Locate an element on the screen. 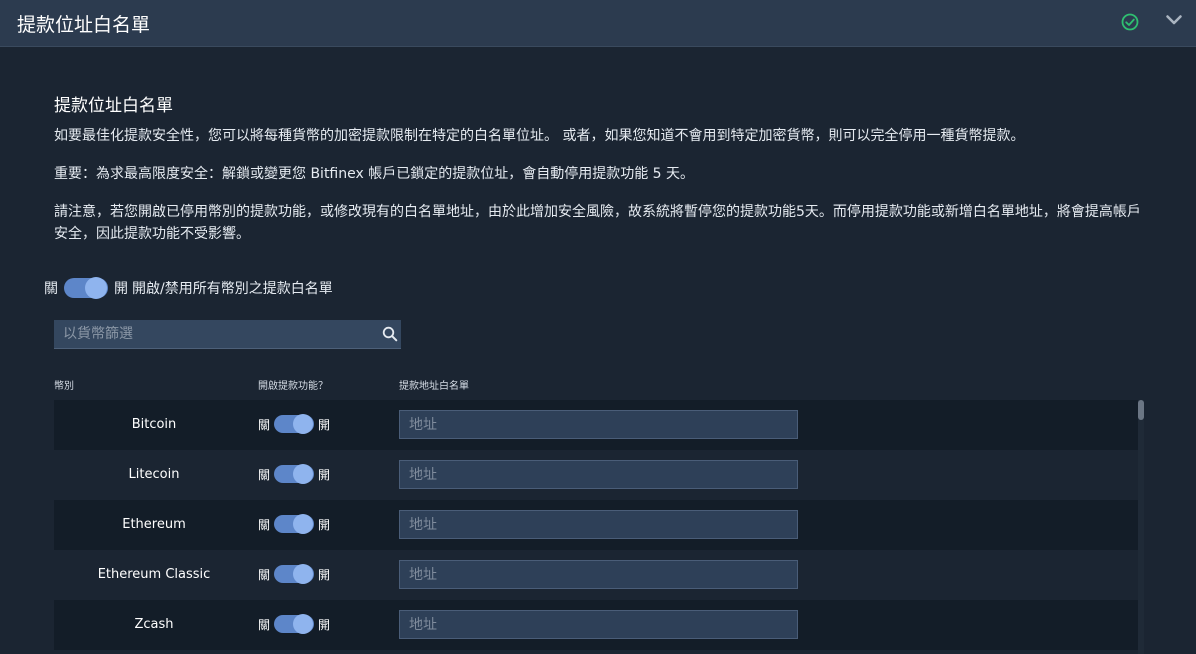 The width and height of the screenshot is (1196, 654). table-row: Ethereum 關 開 is located at coordinates (596, 525).